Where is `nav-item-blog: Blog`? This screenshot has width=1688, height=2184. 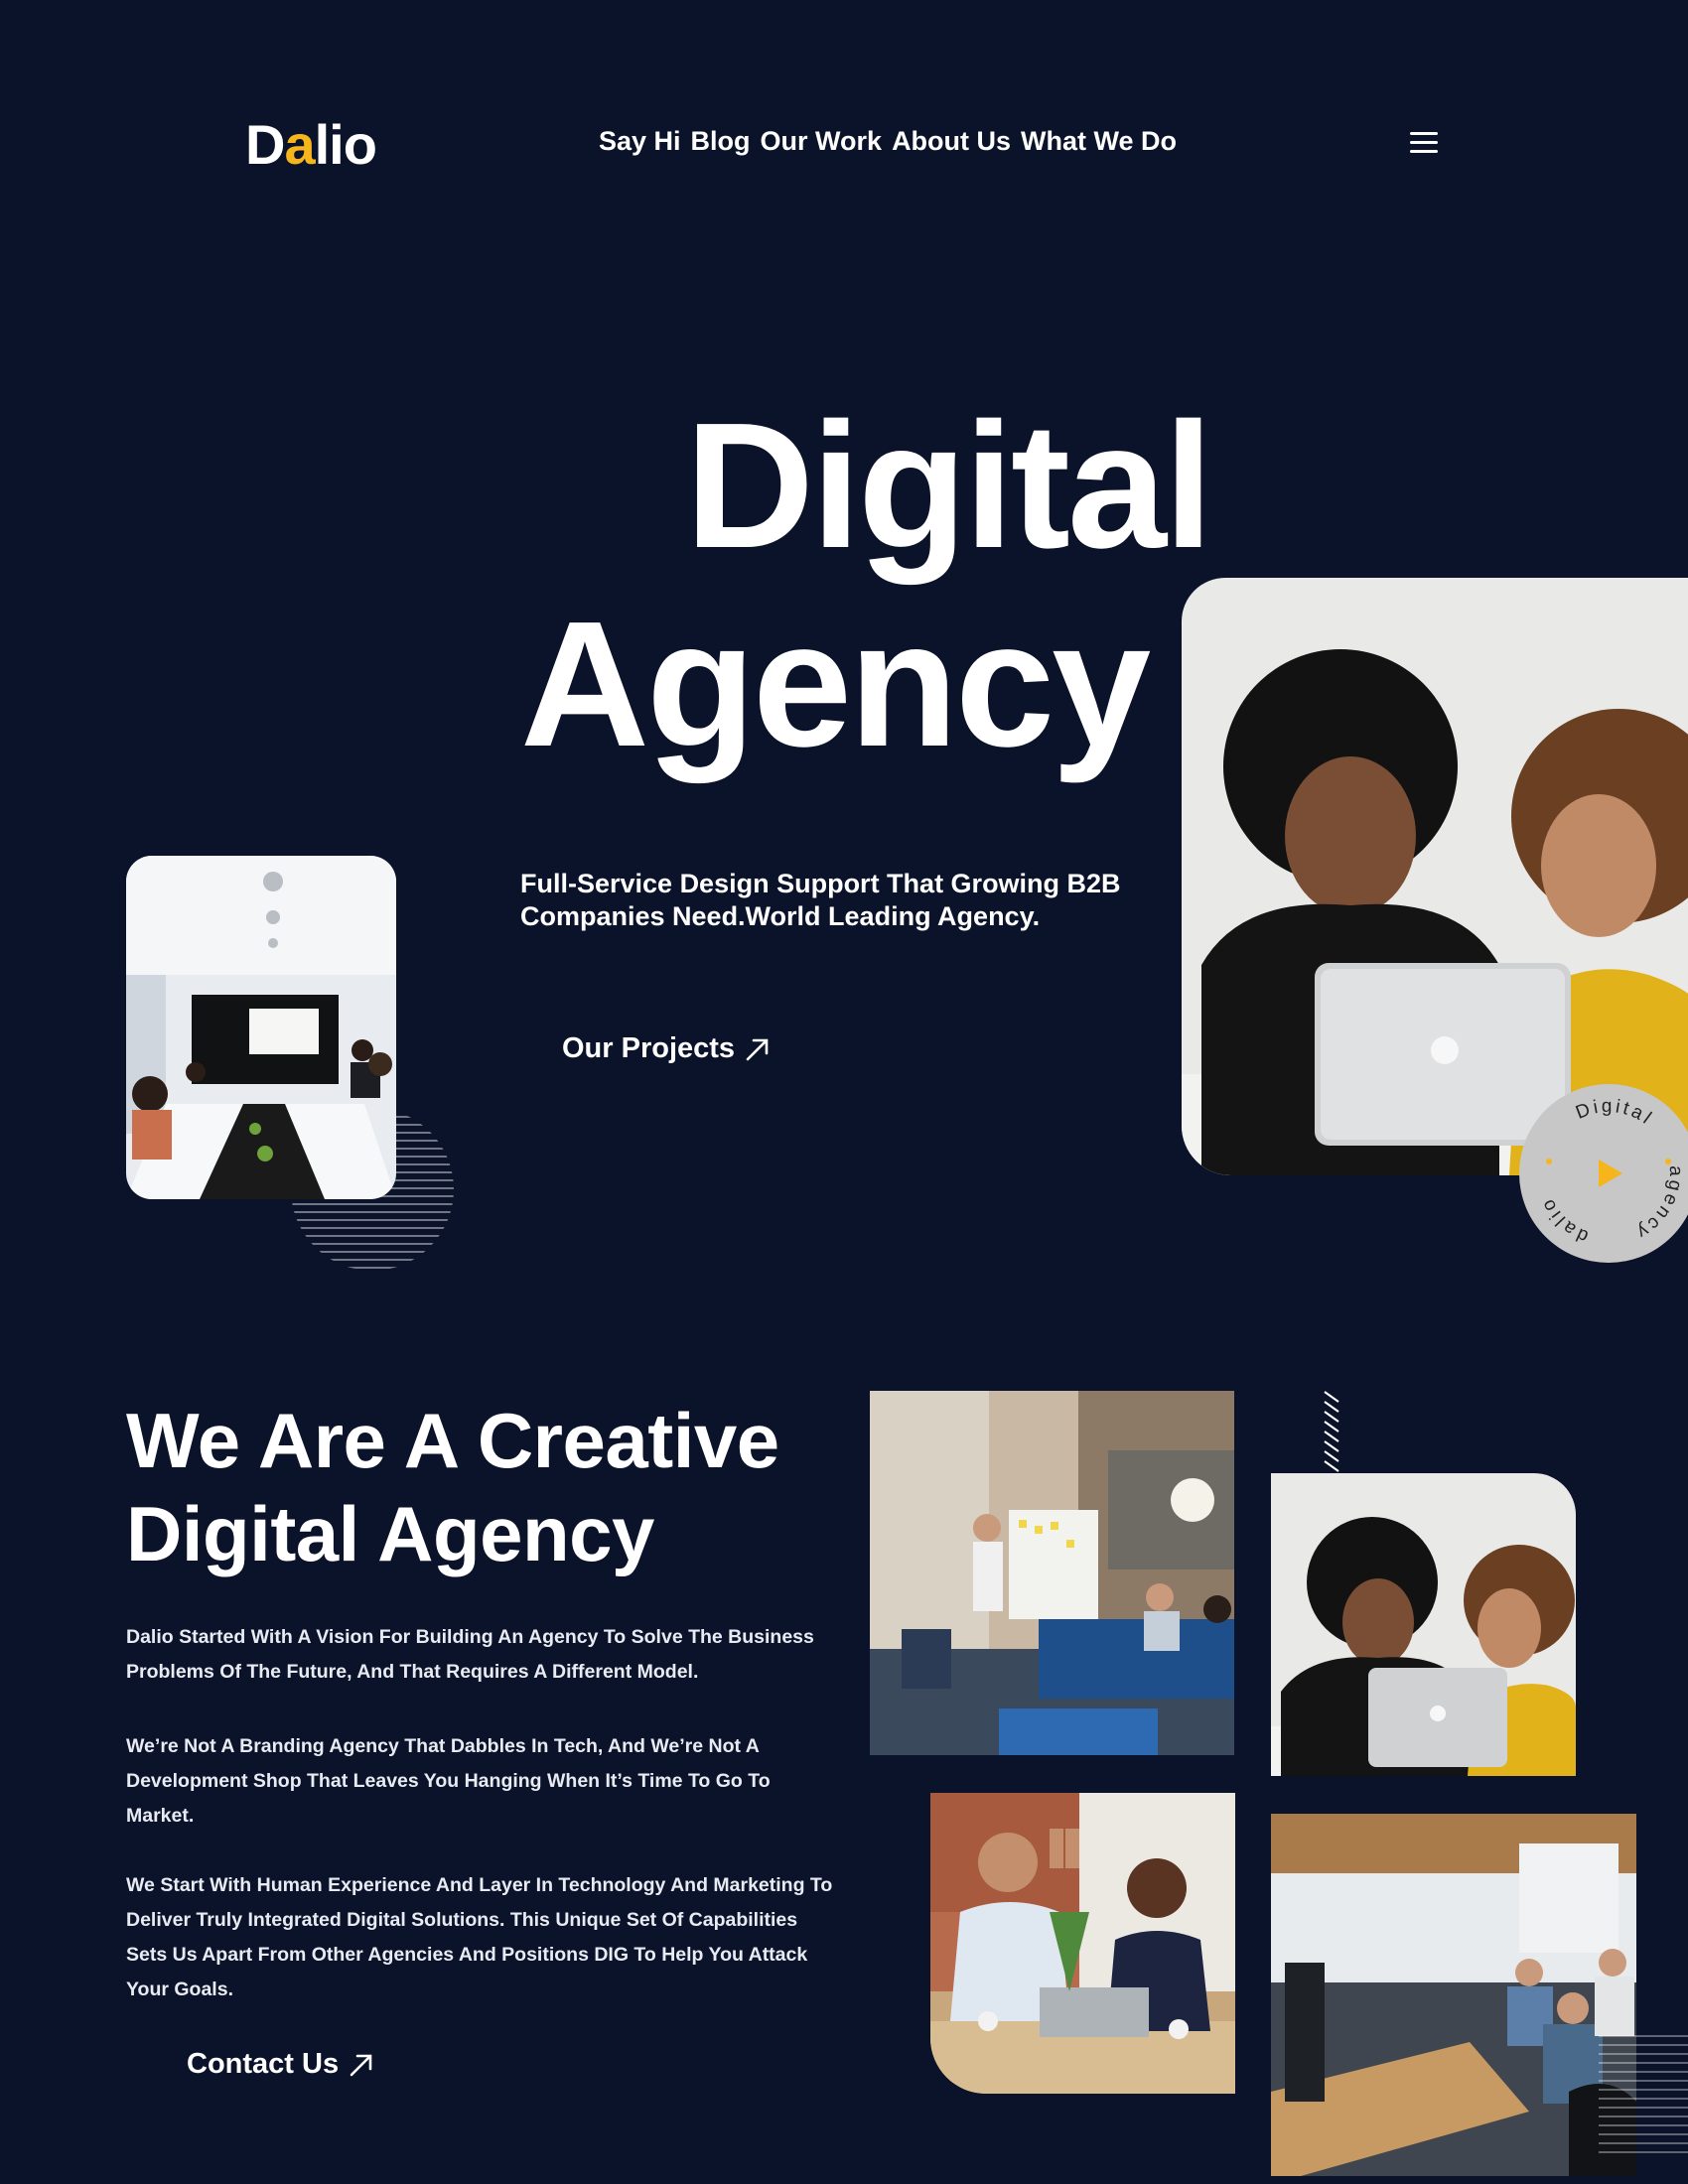 nav-item-blog: Blog is located at coordinates (721, 141).